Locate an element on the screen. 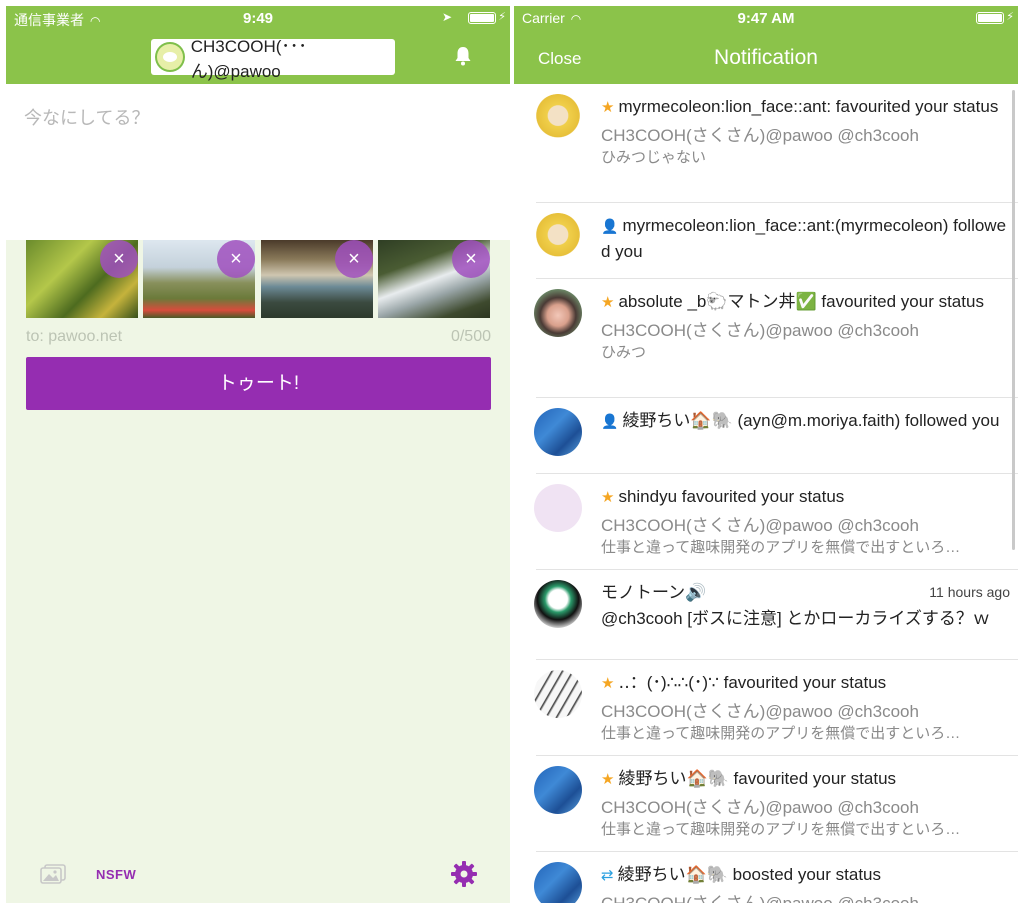 This screenshot has height=909, width=1024. clock: 9:47 AM is located at coordinates (766, 18).